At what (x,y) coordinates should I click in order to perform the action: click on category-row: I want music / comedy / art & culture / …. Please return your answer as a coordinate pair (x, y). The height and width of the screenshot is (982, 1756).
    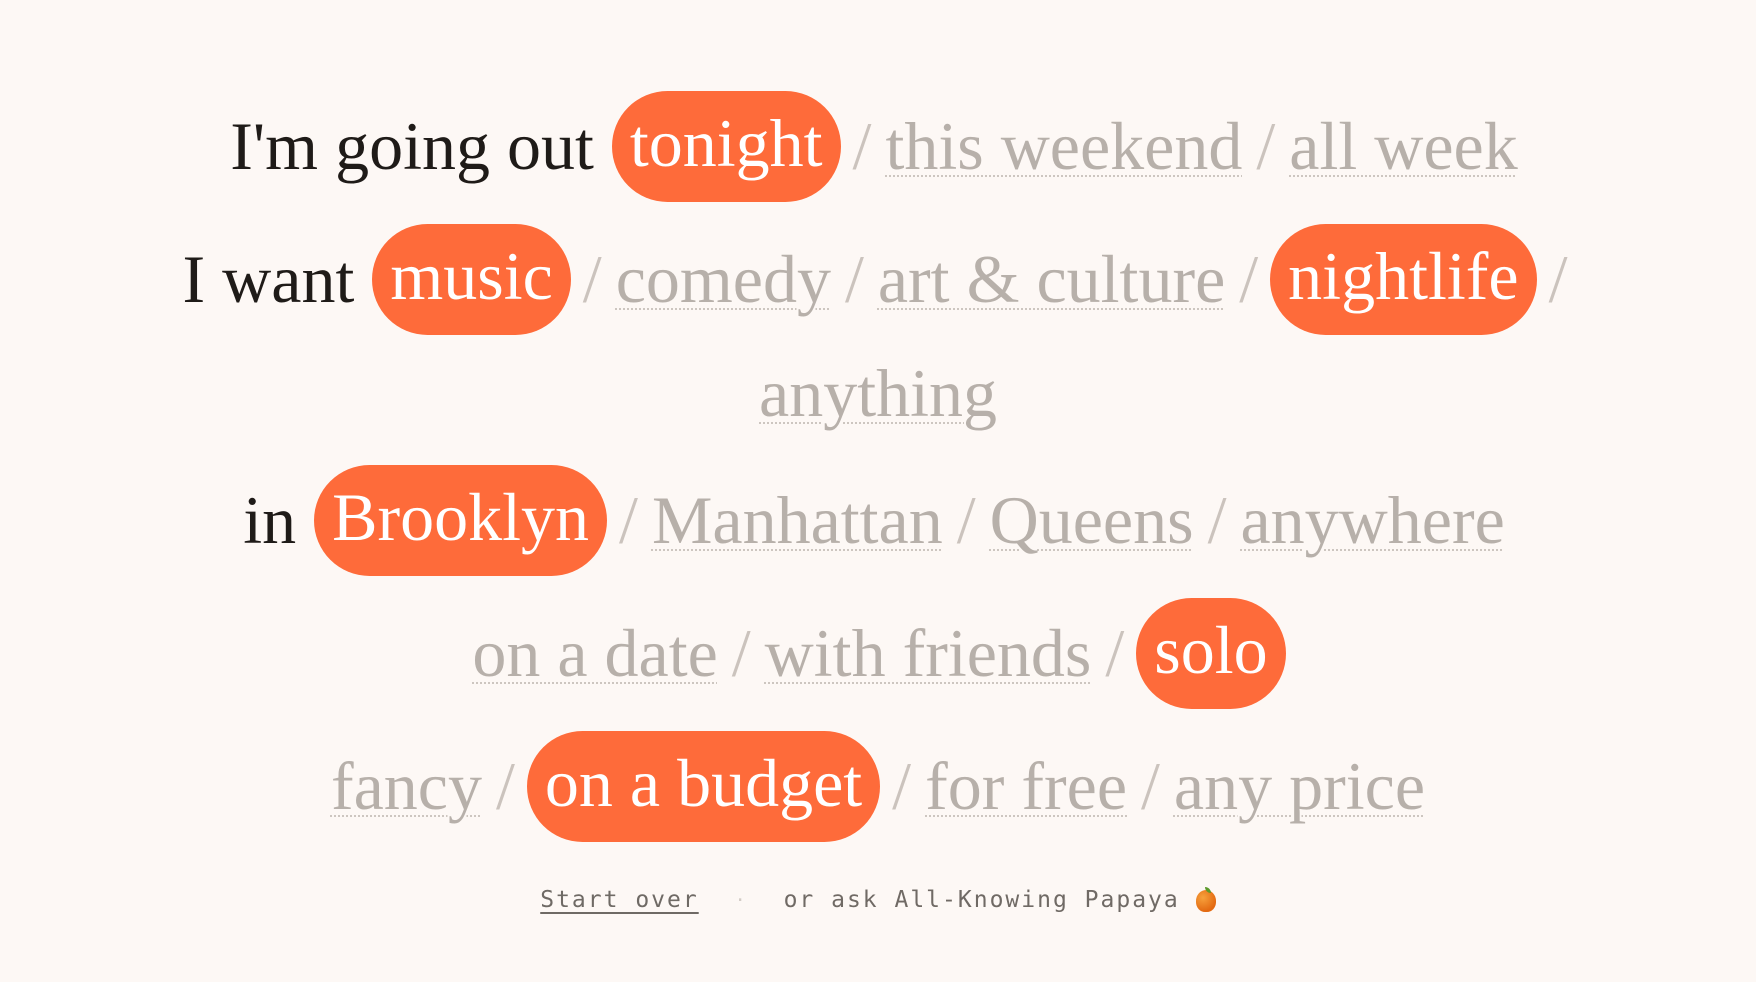
    Looking at the image, I should click on (878, 279).